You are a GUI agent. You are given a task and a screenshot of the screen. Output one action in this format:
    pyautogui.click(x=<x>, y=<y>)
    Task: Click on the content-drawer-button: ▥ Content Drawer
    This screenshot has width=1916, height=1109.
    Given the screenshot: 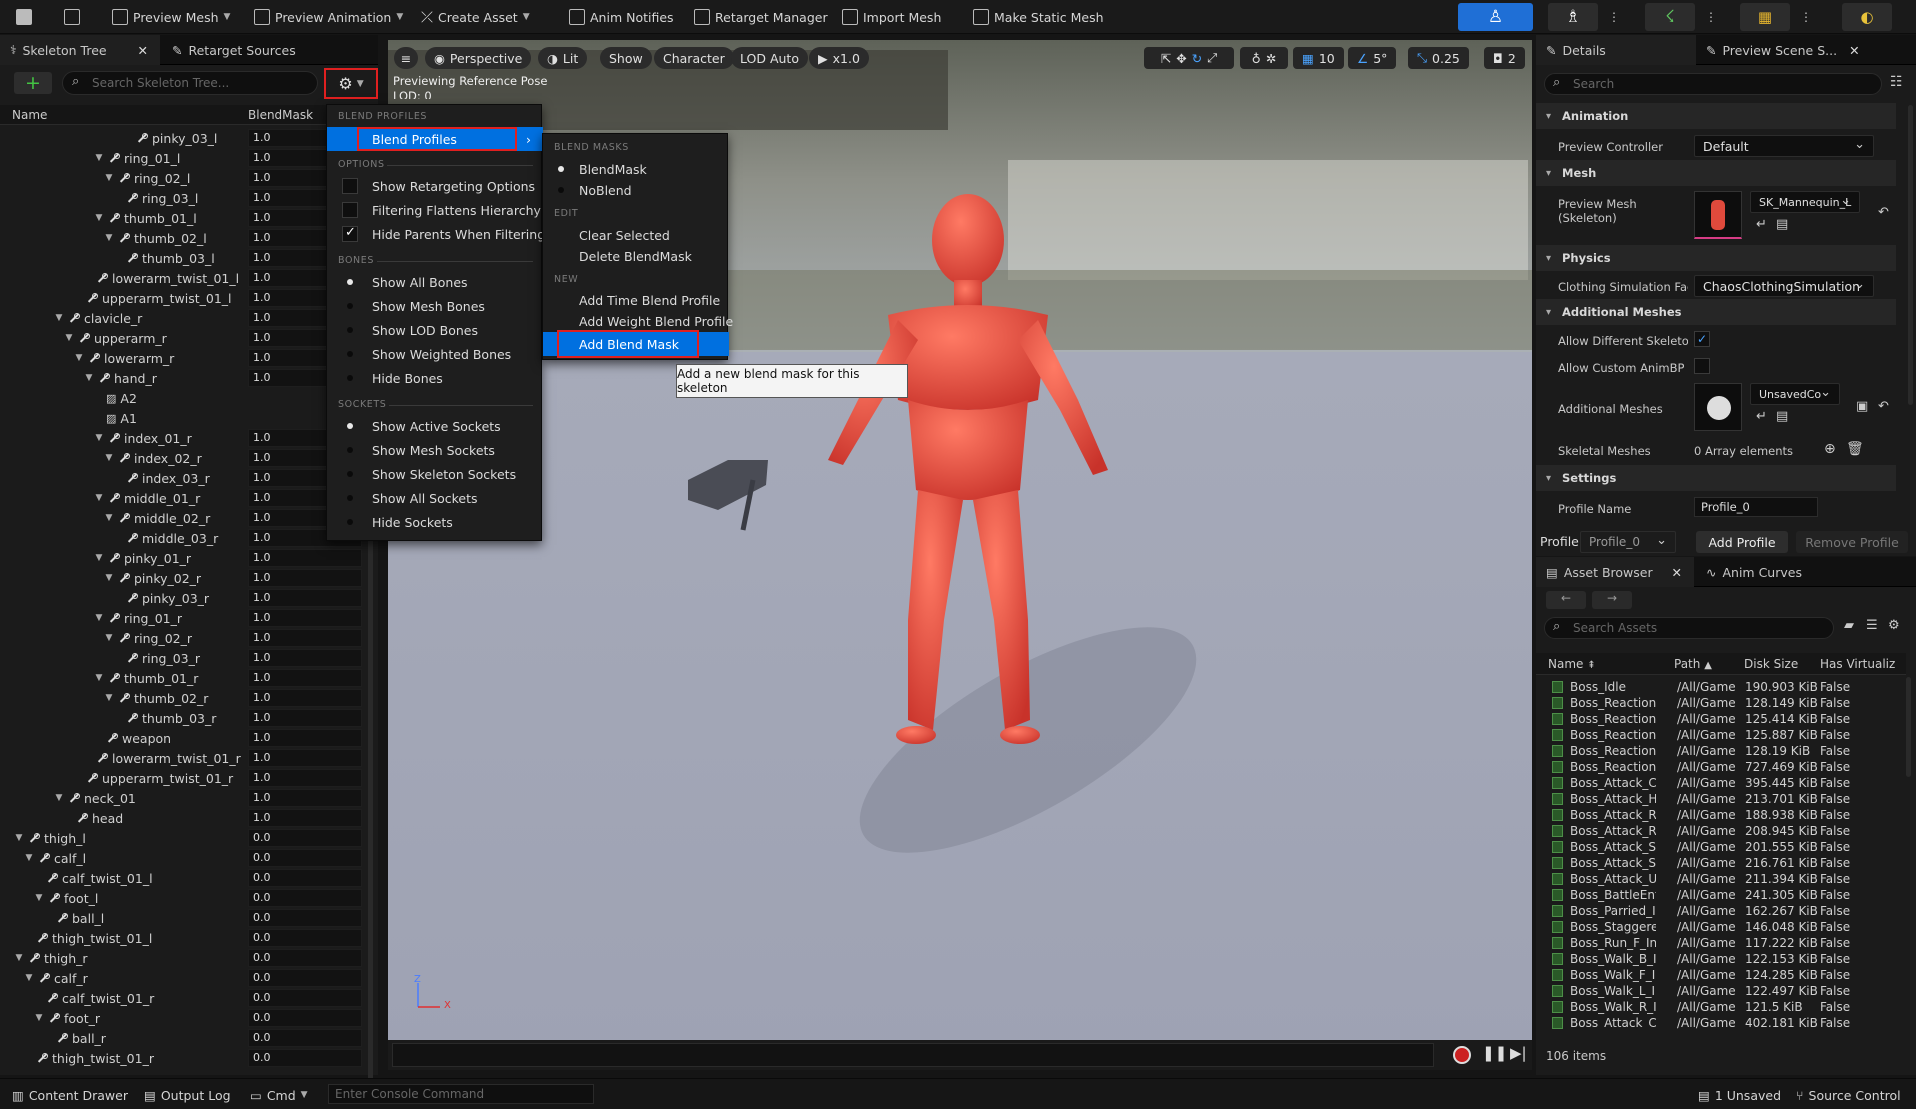 What is the action you would take?
    pyautogui.click(x=70, y=1095)
    